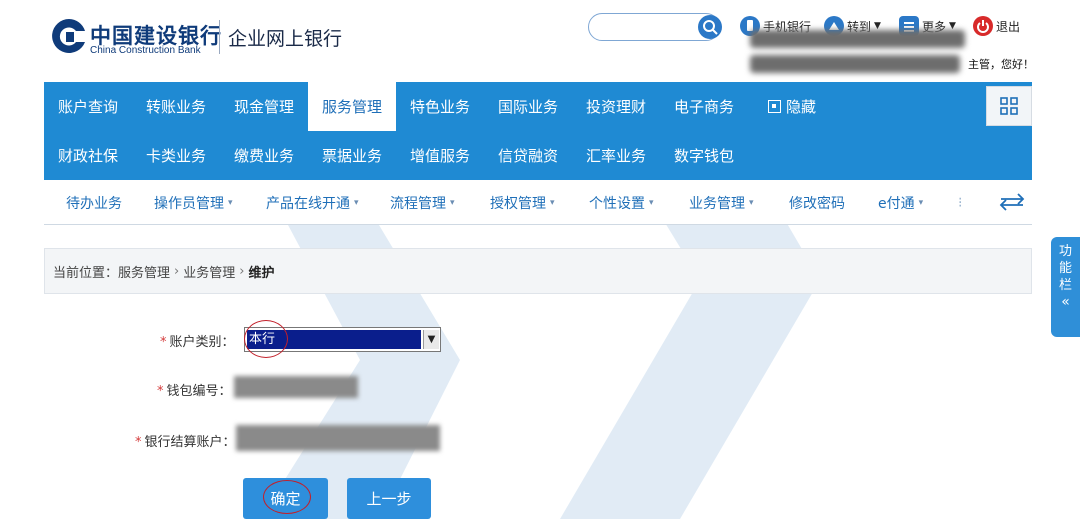 The width and height of the screenshot is (1080, 519). I want to click on power-icon, so click(983, 26).